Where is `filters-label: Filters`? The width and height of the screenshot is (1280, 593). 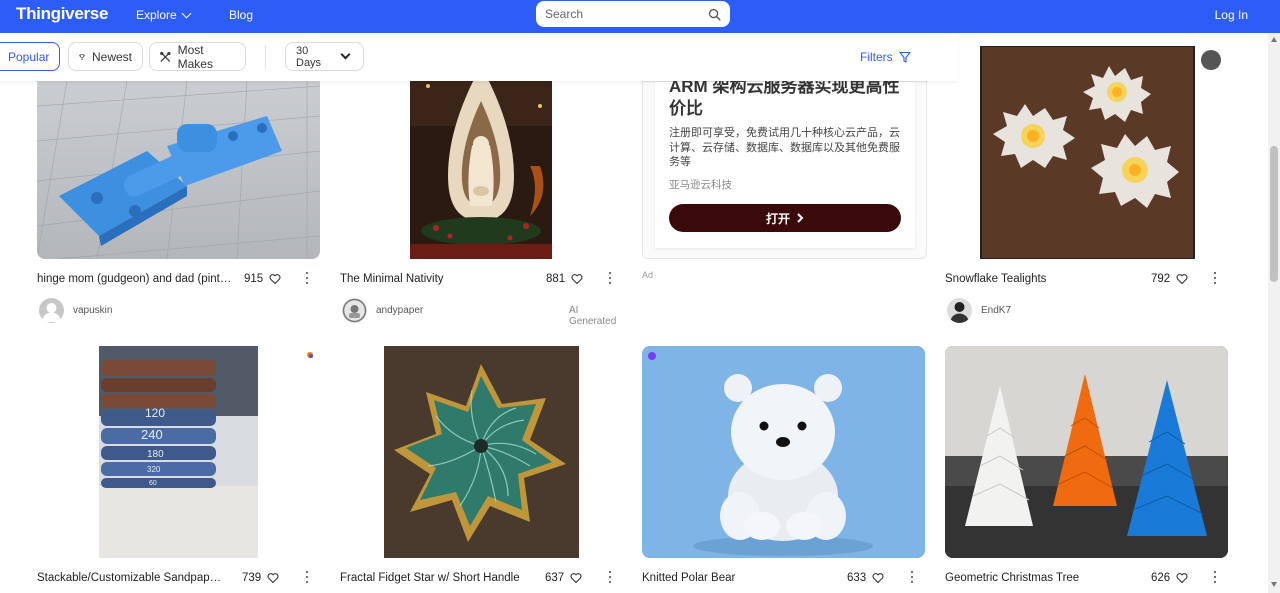 filters-label: Filters is located at coordinates (876, 57).